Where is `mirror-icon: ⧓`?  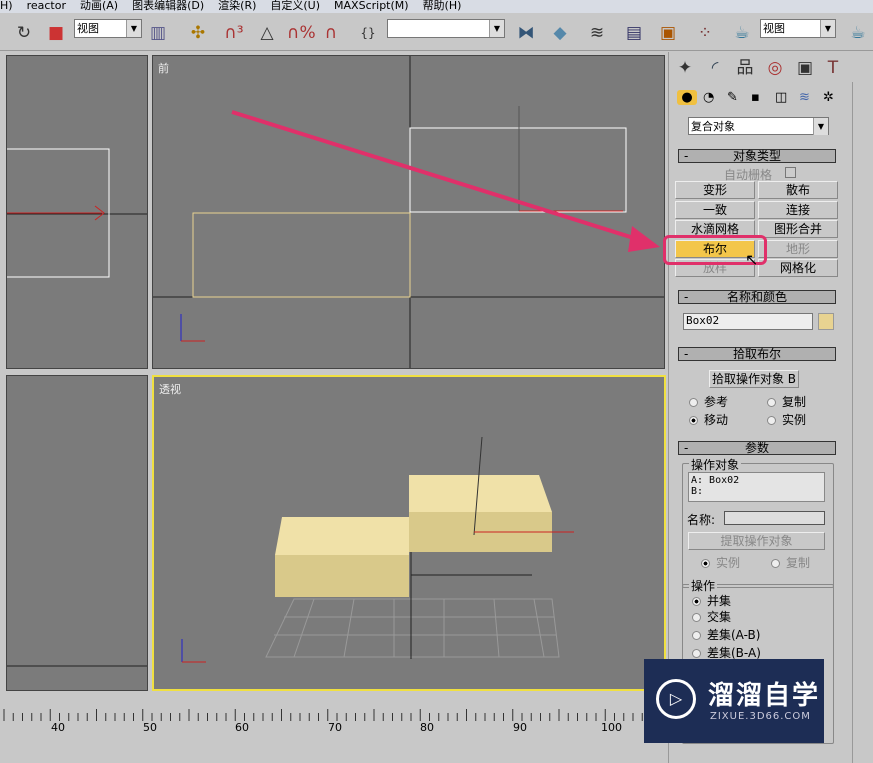
mirror-icon: ⧓ is located at coordinates (526, 33).